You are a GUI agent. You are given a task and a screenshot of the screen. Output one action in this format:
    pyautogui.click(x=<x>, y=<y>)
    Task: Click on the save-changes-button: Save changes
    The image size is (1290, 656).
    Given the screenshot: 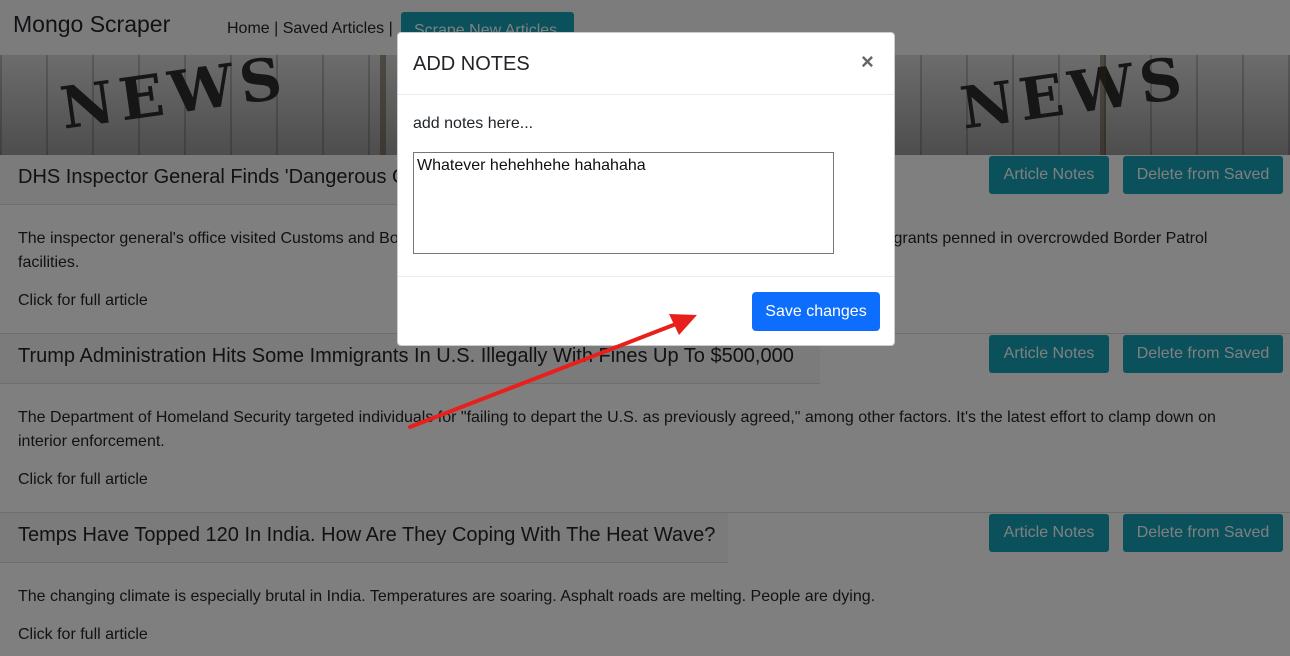 What is the action you would take?
    pyautogui.click(x=816, y=311)
    